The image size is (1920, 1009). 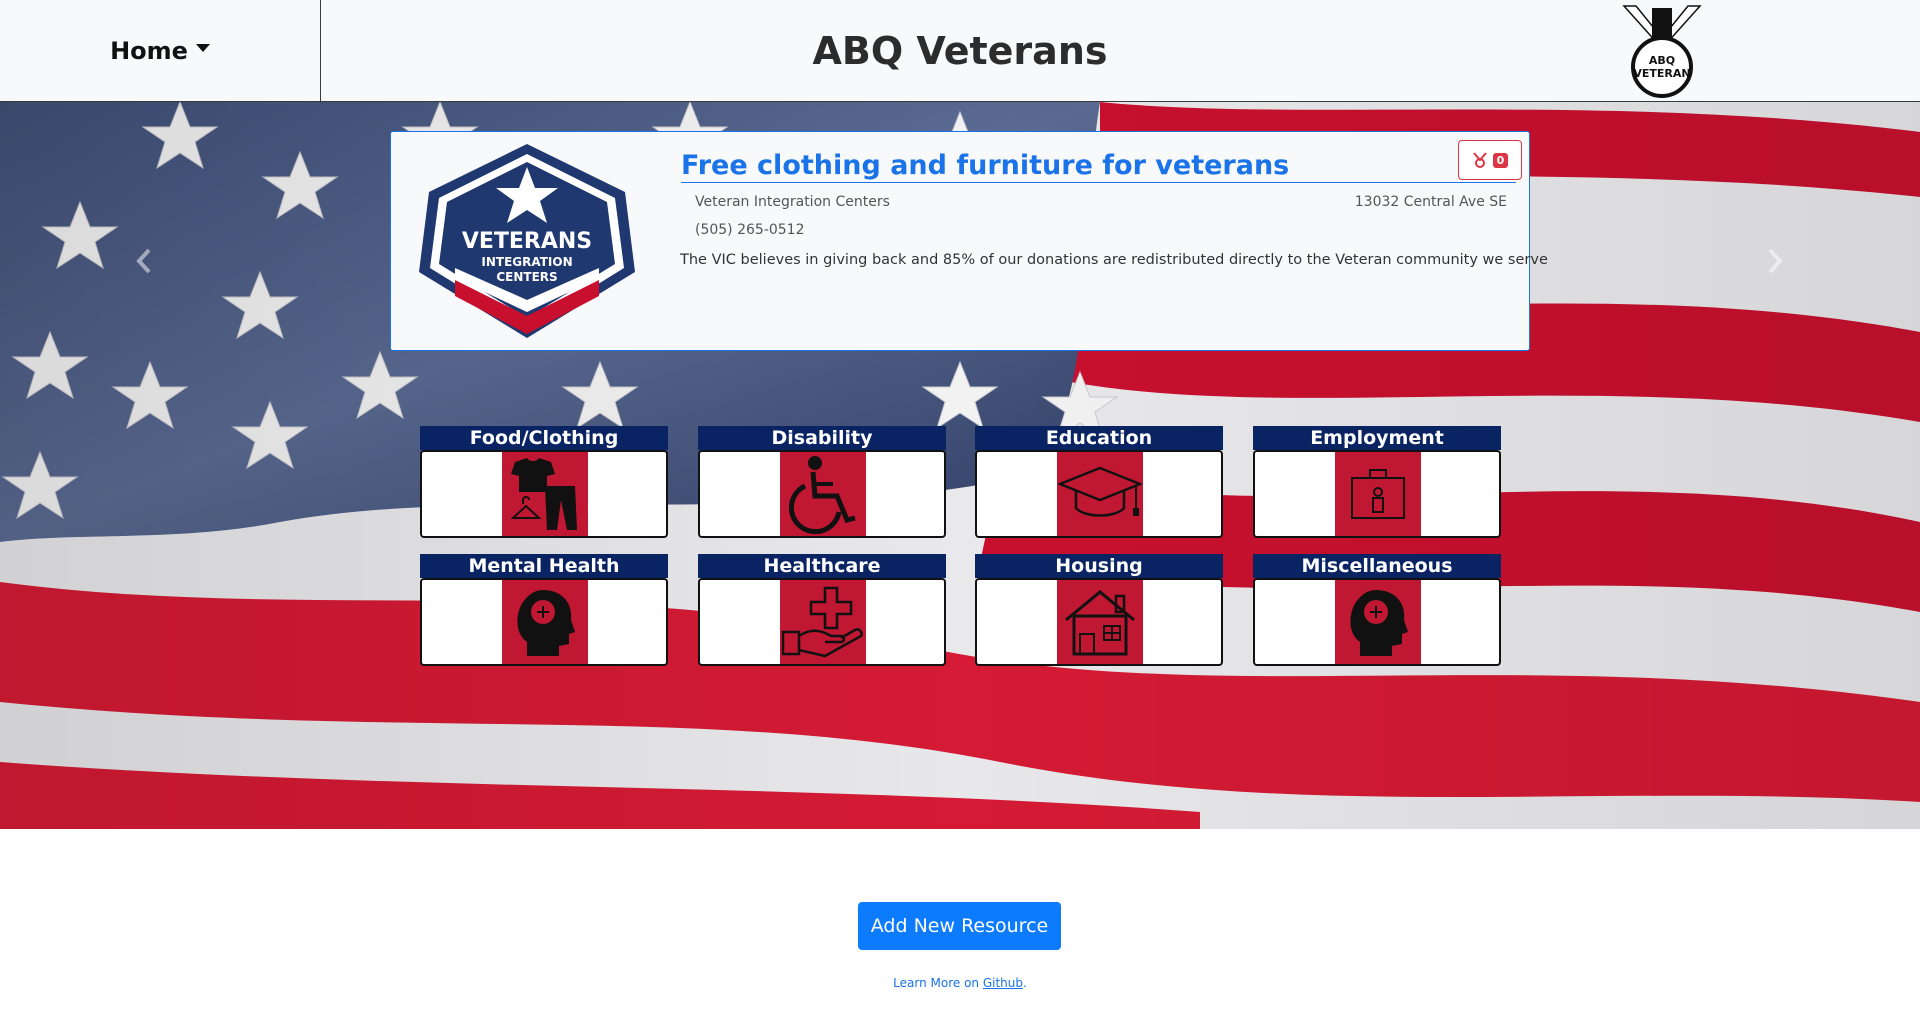 I want to click on resource-organization: Veteran Integration Centers, so click(x=792, y=202).